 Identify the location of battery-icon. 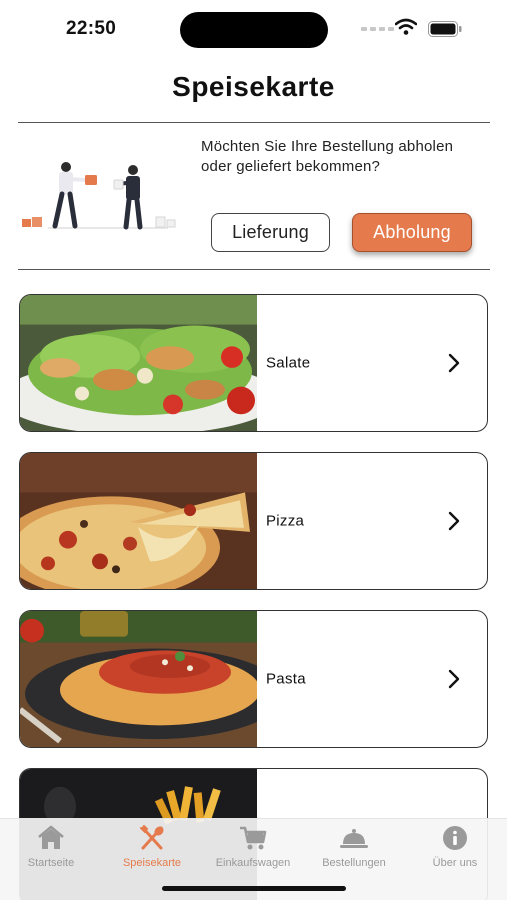
(445, 29).